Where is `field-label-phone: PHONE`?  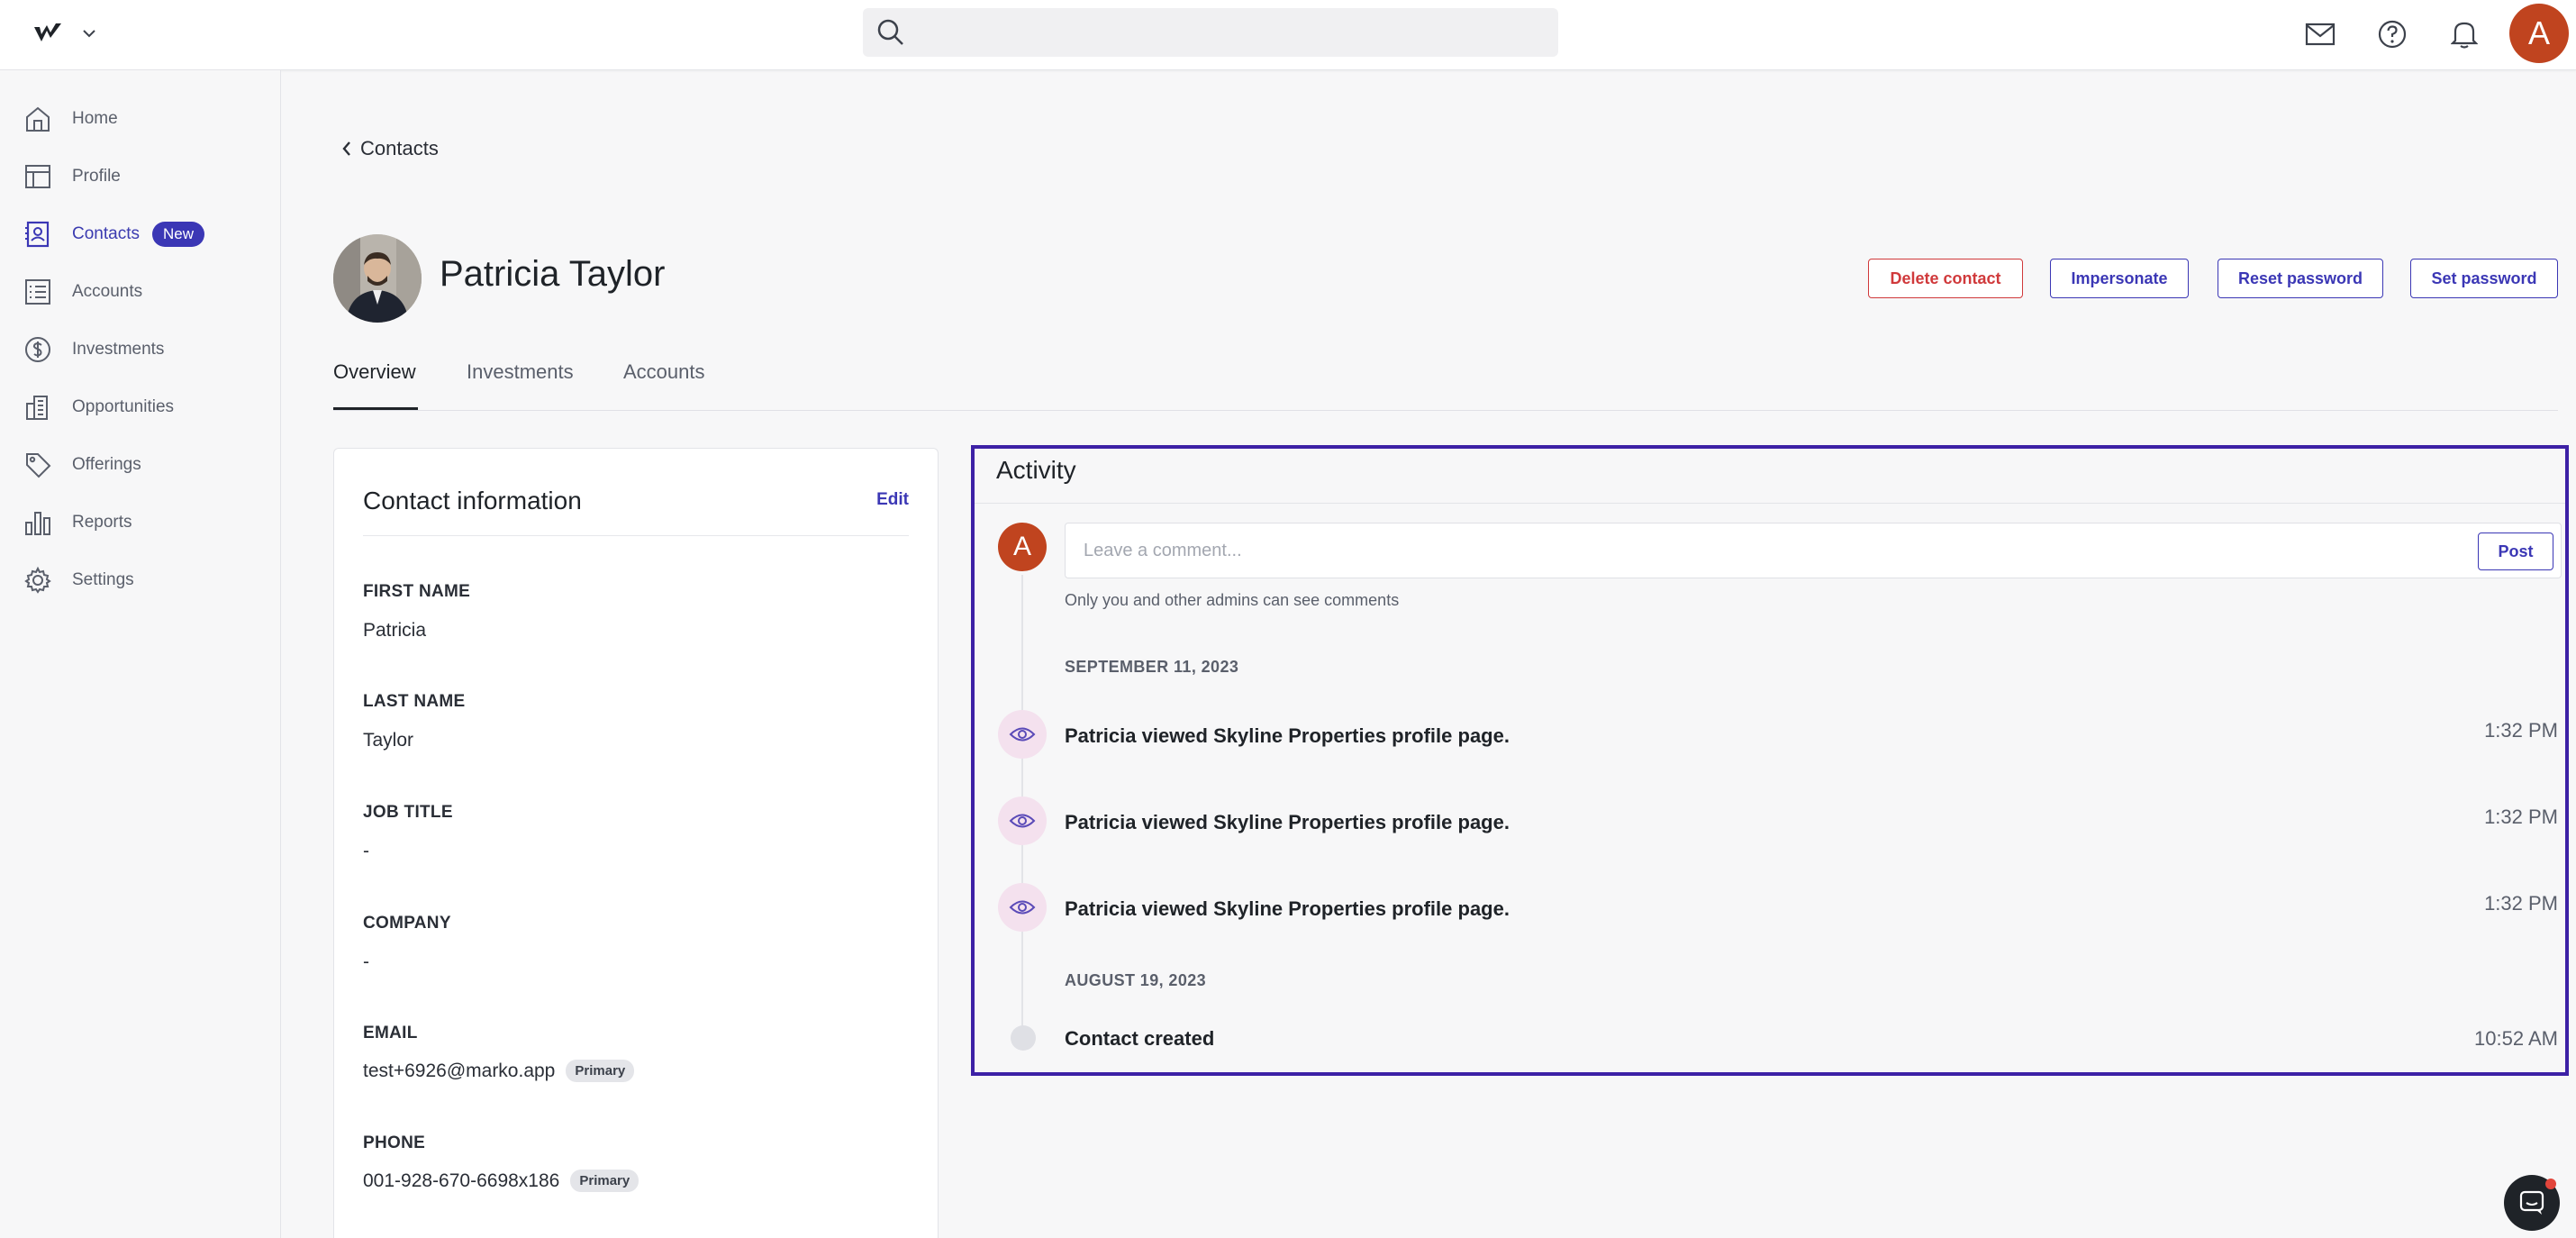 field-label-phone: PHONE is located at coordinates (394, 1142).